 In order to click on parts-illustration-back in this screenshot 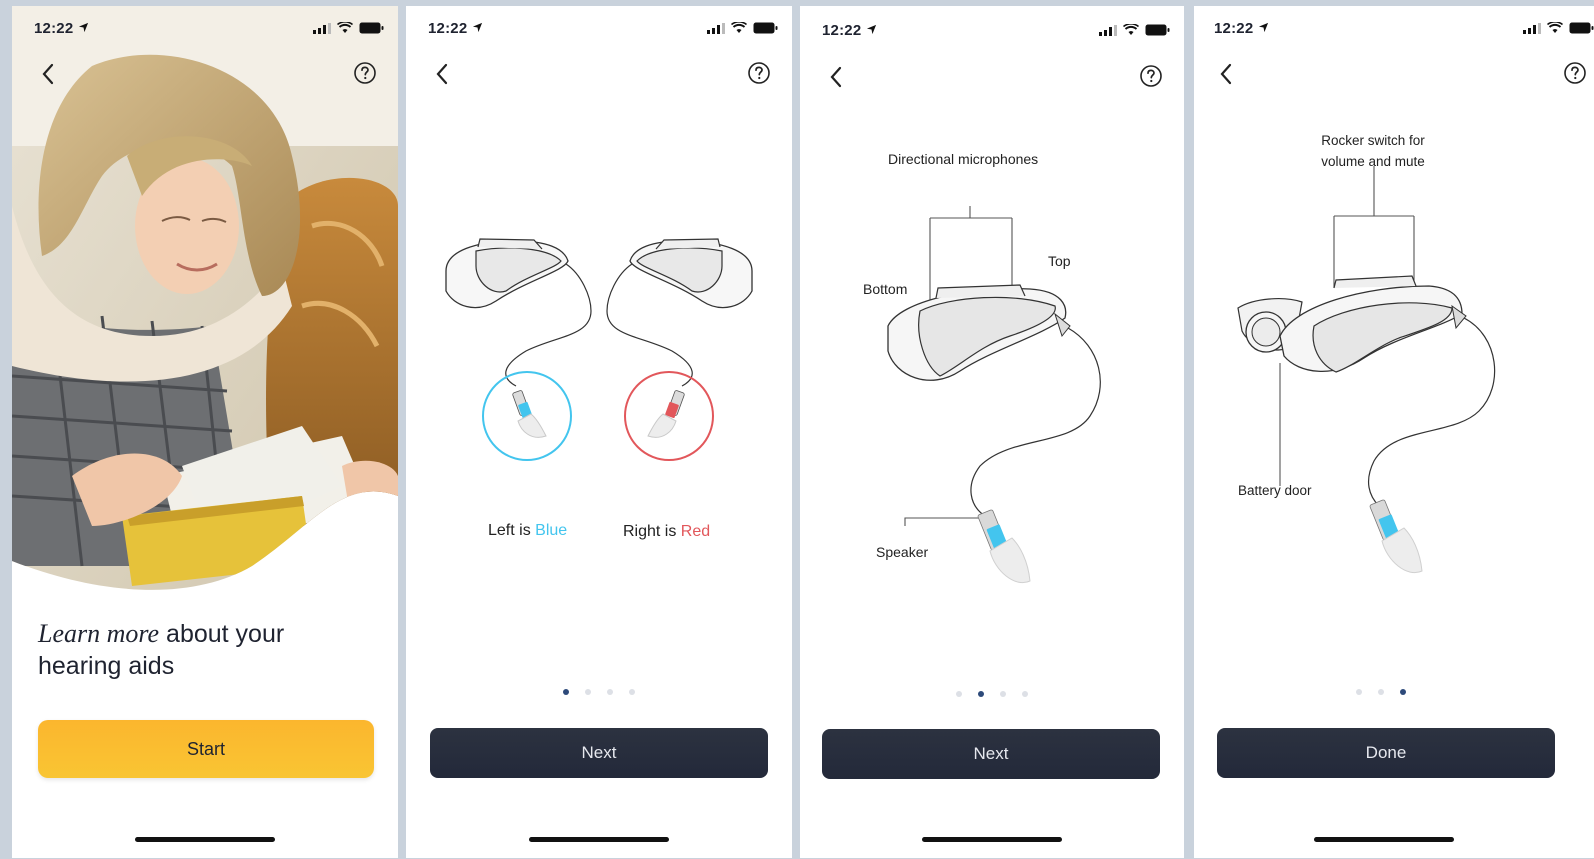, I will do `click(1366, 370)`.